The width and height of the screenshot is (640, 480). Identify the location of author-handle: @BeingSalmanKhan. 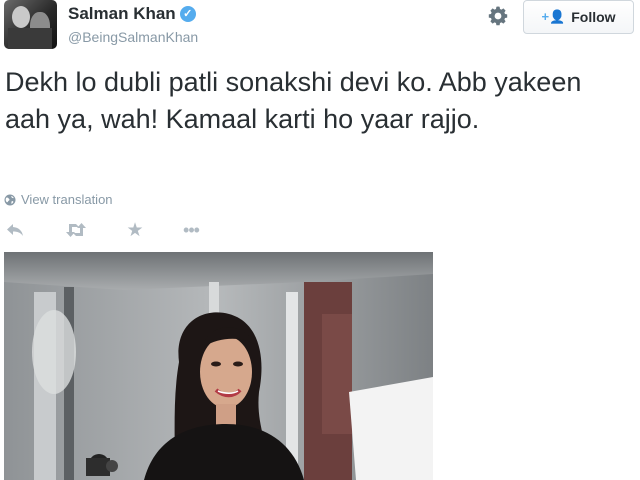
(133, 37).